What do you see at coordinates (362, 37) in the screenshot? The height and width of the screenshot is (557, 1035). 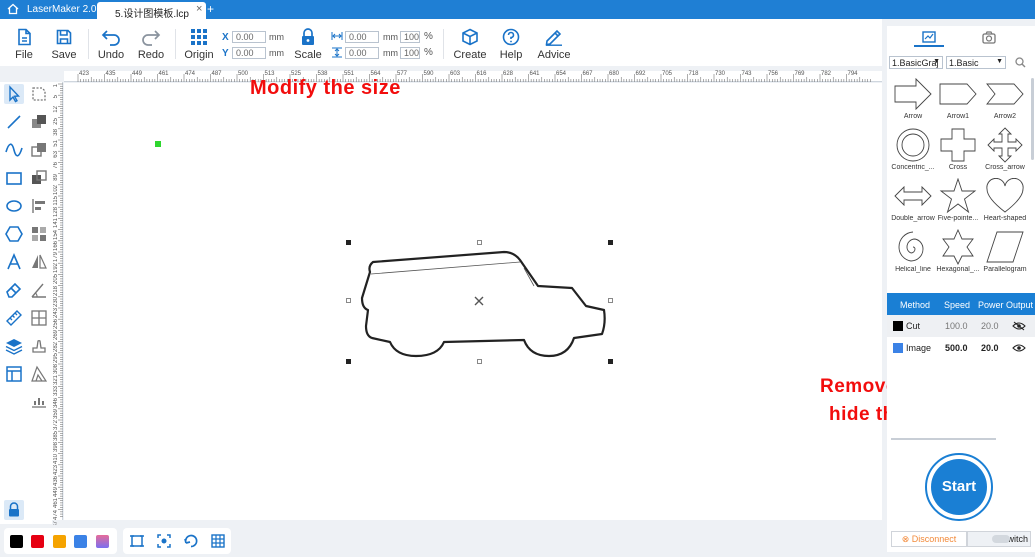 I see `width-input: 0.00` at bounding box center [362, 37].